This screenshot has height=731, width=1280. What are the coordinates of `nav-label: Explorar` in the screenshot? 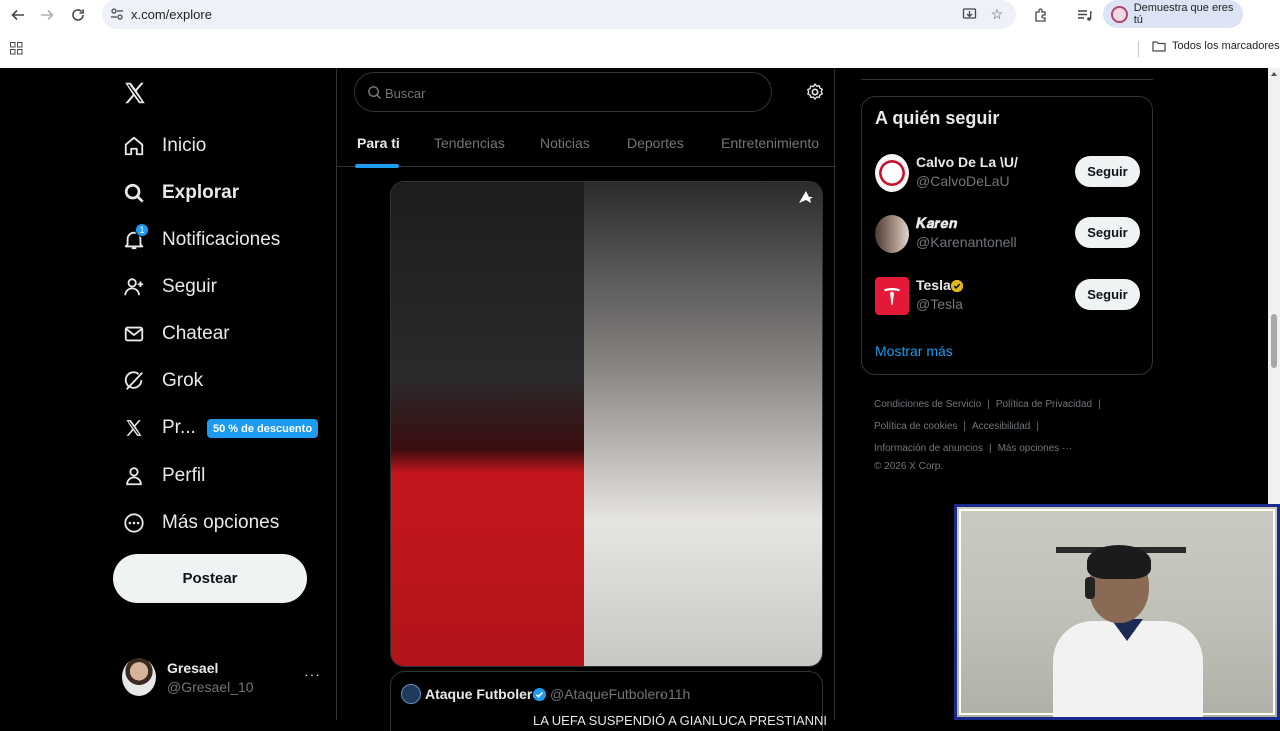 It's located at (201, 192).